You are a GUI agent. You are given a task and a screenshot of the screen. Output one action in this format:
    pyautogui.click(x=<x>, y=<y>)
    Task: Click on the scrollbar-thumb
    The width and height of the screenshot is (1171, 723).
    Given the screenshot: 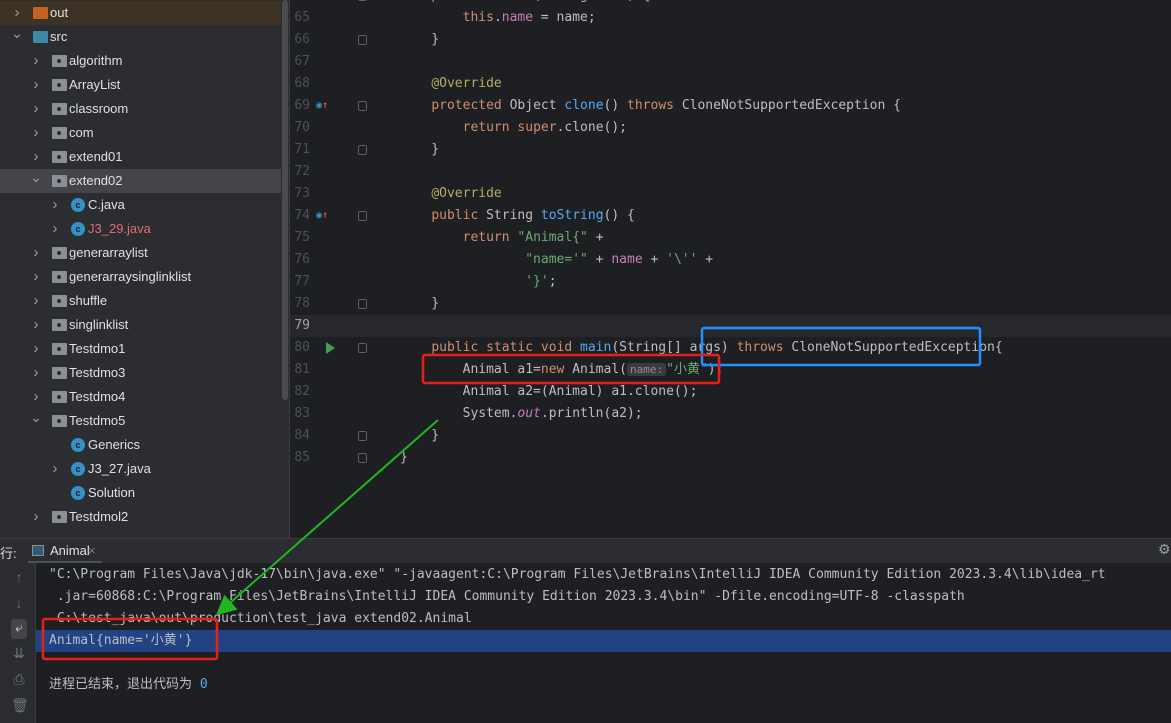 What is the action you would take?
    pyautogui.click(x=285, y=200)
    